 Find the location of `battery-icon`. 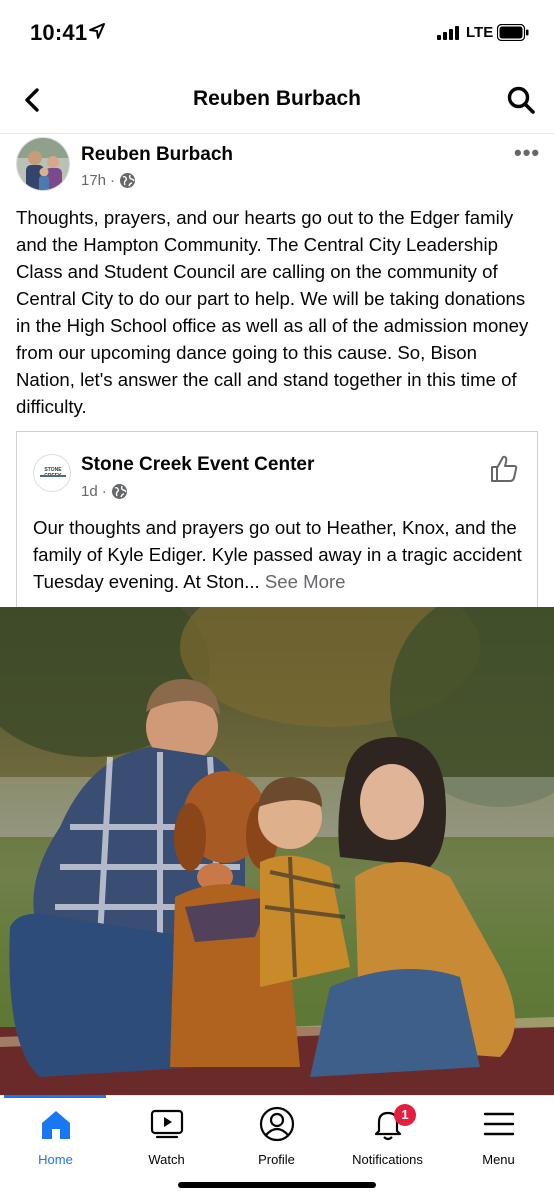

battery-icon is located at coordinates (513, 32).